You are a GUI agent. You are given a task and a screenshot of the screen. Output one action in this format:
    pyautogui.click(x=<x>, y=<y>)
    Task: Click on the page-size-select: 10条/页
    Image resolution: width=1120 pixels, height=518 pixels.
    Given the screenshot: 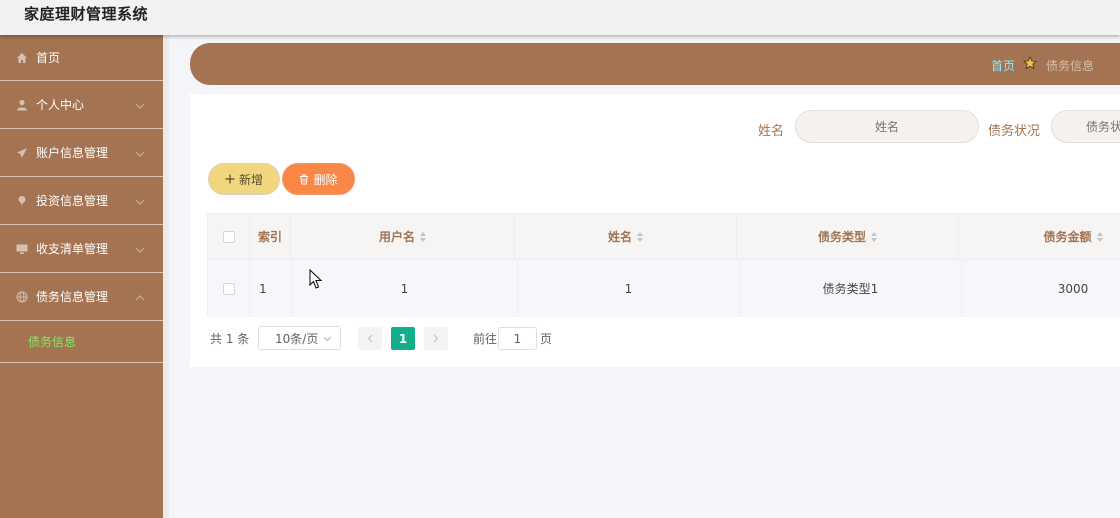 What is the action you would take?
    pyautogui.click(x=299, y=338)
    